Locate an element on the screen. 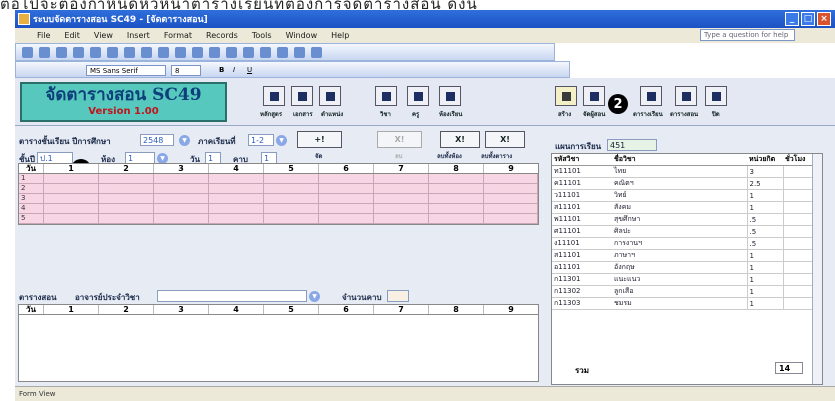  semester-select: 1-2 is located at coordinates (261, 140).